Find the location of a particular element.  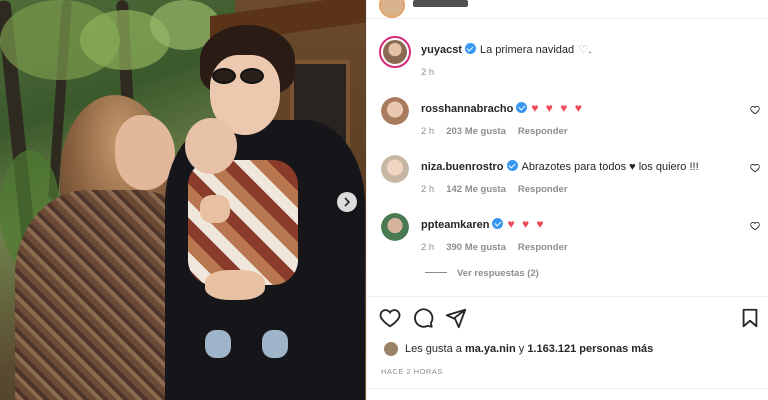

likes-count: 1.163.121 personas más is located at coordinates (590, 349).